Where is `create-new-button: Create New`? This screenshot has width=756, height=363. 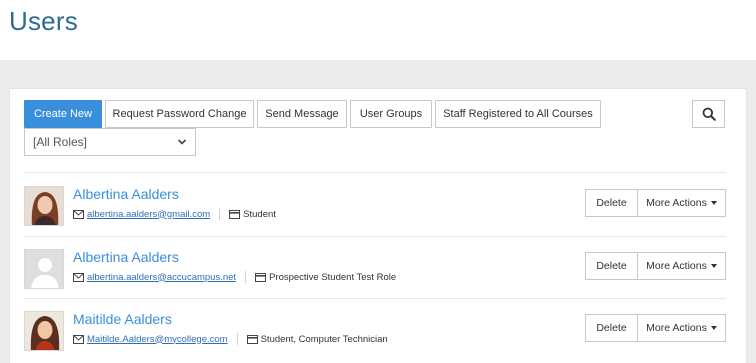 create-new-button: Create New is located at coordinates (63, 114).